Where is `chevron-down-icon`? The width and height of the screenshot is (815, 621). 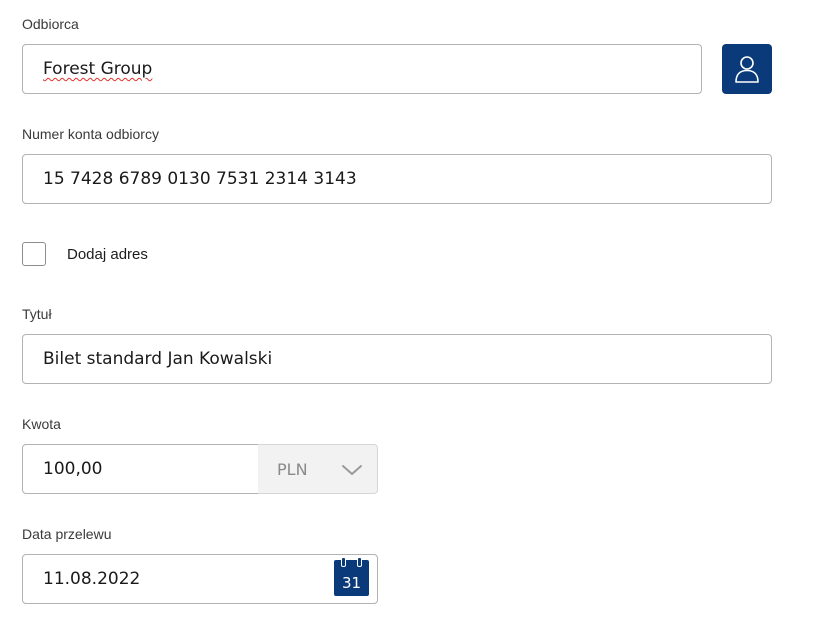
chevron-down-icon is located at coordinates (352, 470).